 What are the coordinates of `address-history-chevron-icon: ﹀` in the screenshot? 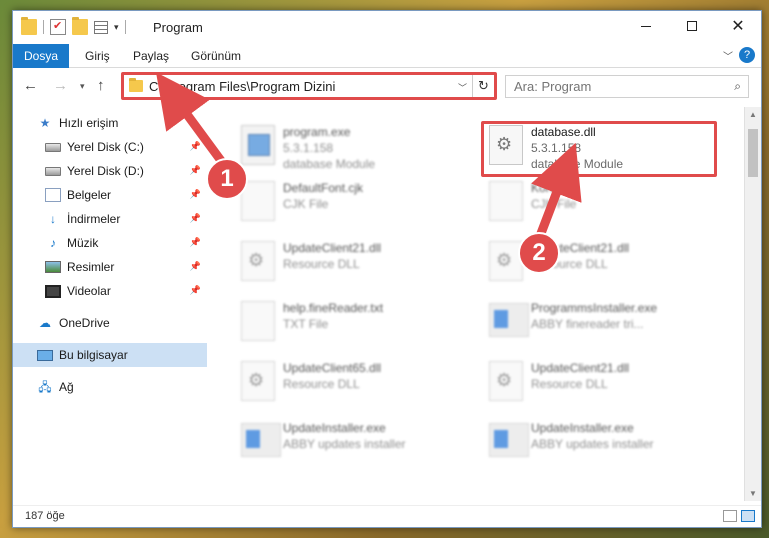 It's located at (462, 87).